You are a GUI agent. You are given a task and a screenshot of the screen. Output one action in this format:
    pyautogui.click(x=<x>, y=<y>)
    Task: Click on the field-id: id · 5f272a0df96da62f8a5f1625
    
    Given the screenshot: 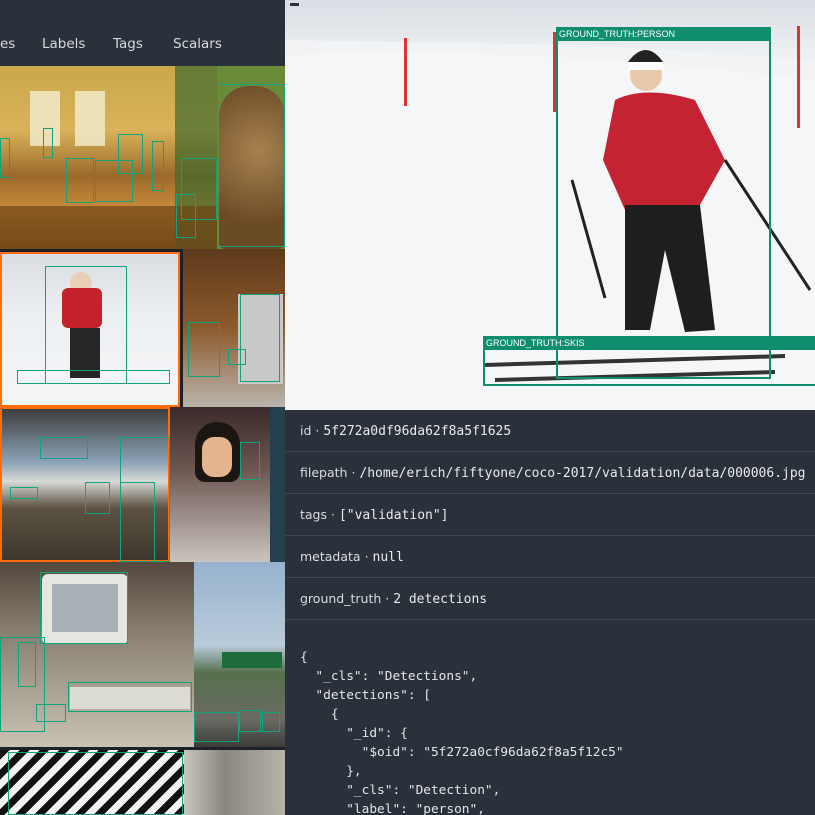 What is the action you would take?
    pyautogui.click(x=406, y=431)
    